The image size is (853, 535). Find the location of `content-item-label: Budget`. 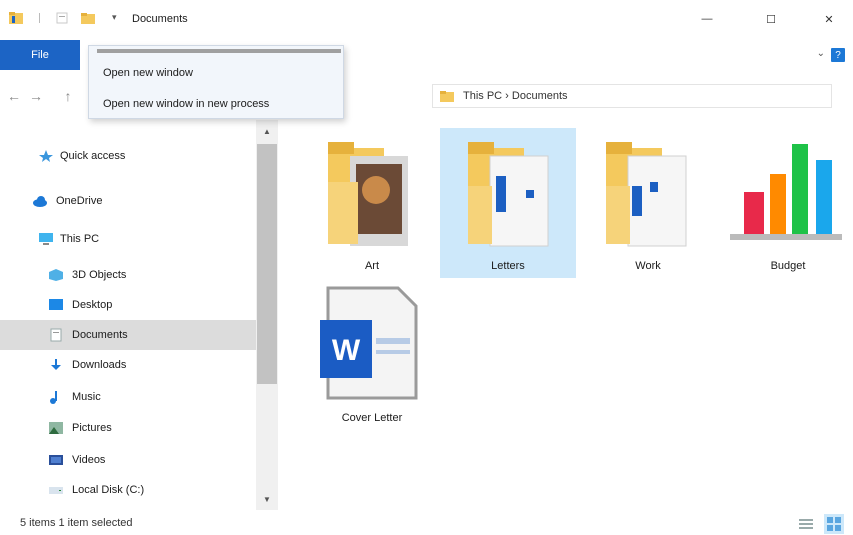

content-item-label: Budget is located at coordinates (788, 266).